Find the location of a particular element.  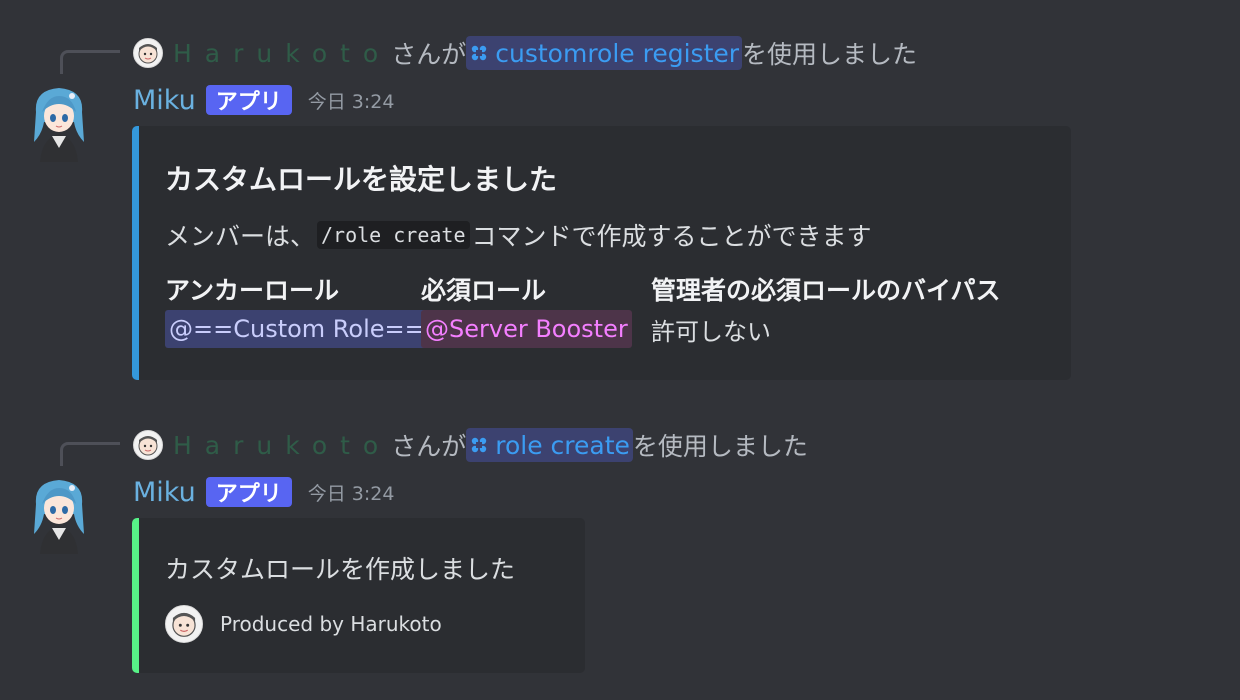

embed-description-before: メンバーは、 is located at coordinates (240, 236).